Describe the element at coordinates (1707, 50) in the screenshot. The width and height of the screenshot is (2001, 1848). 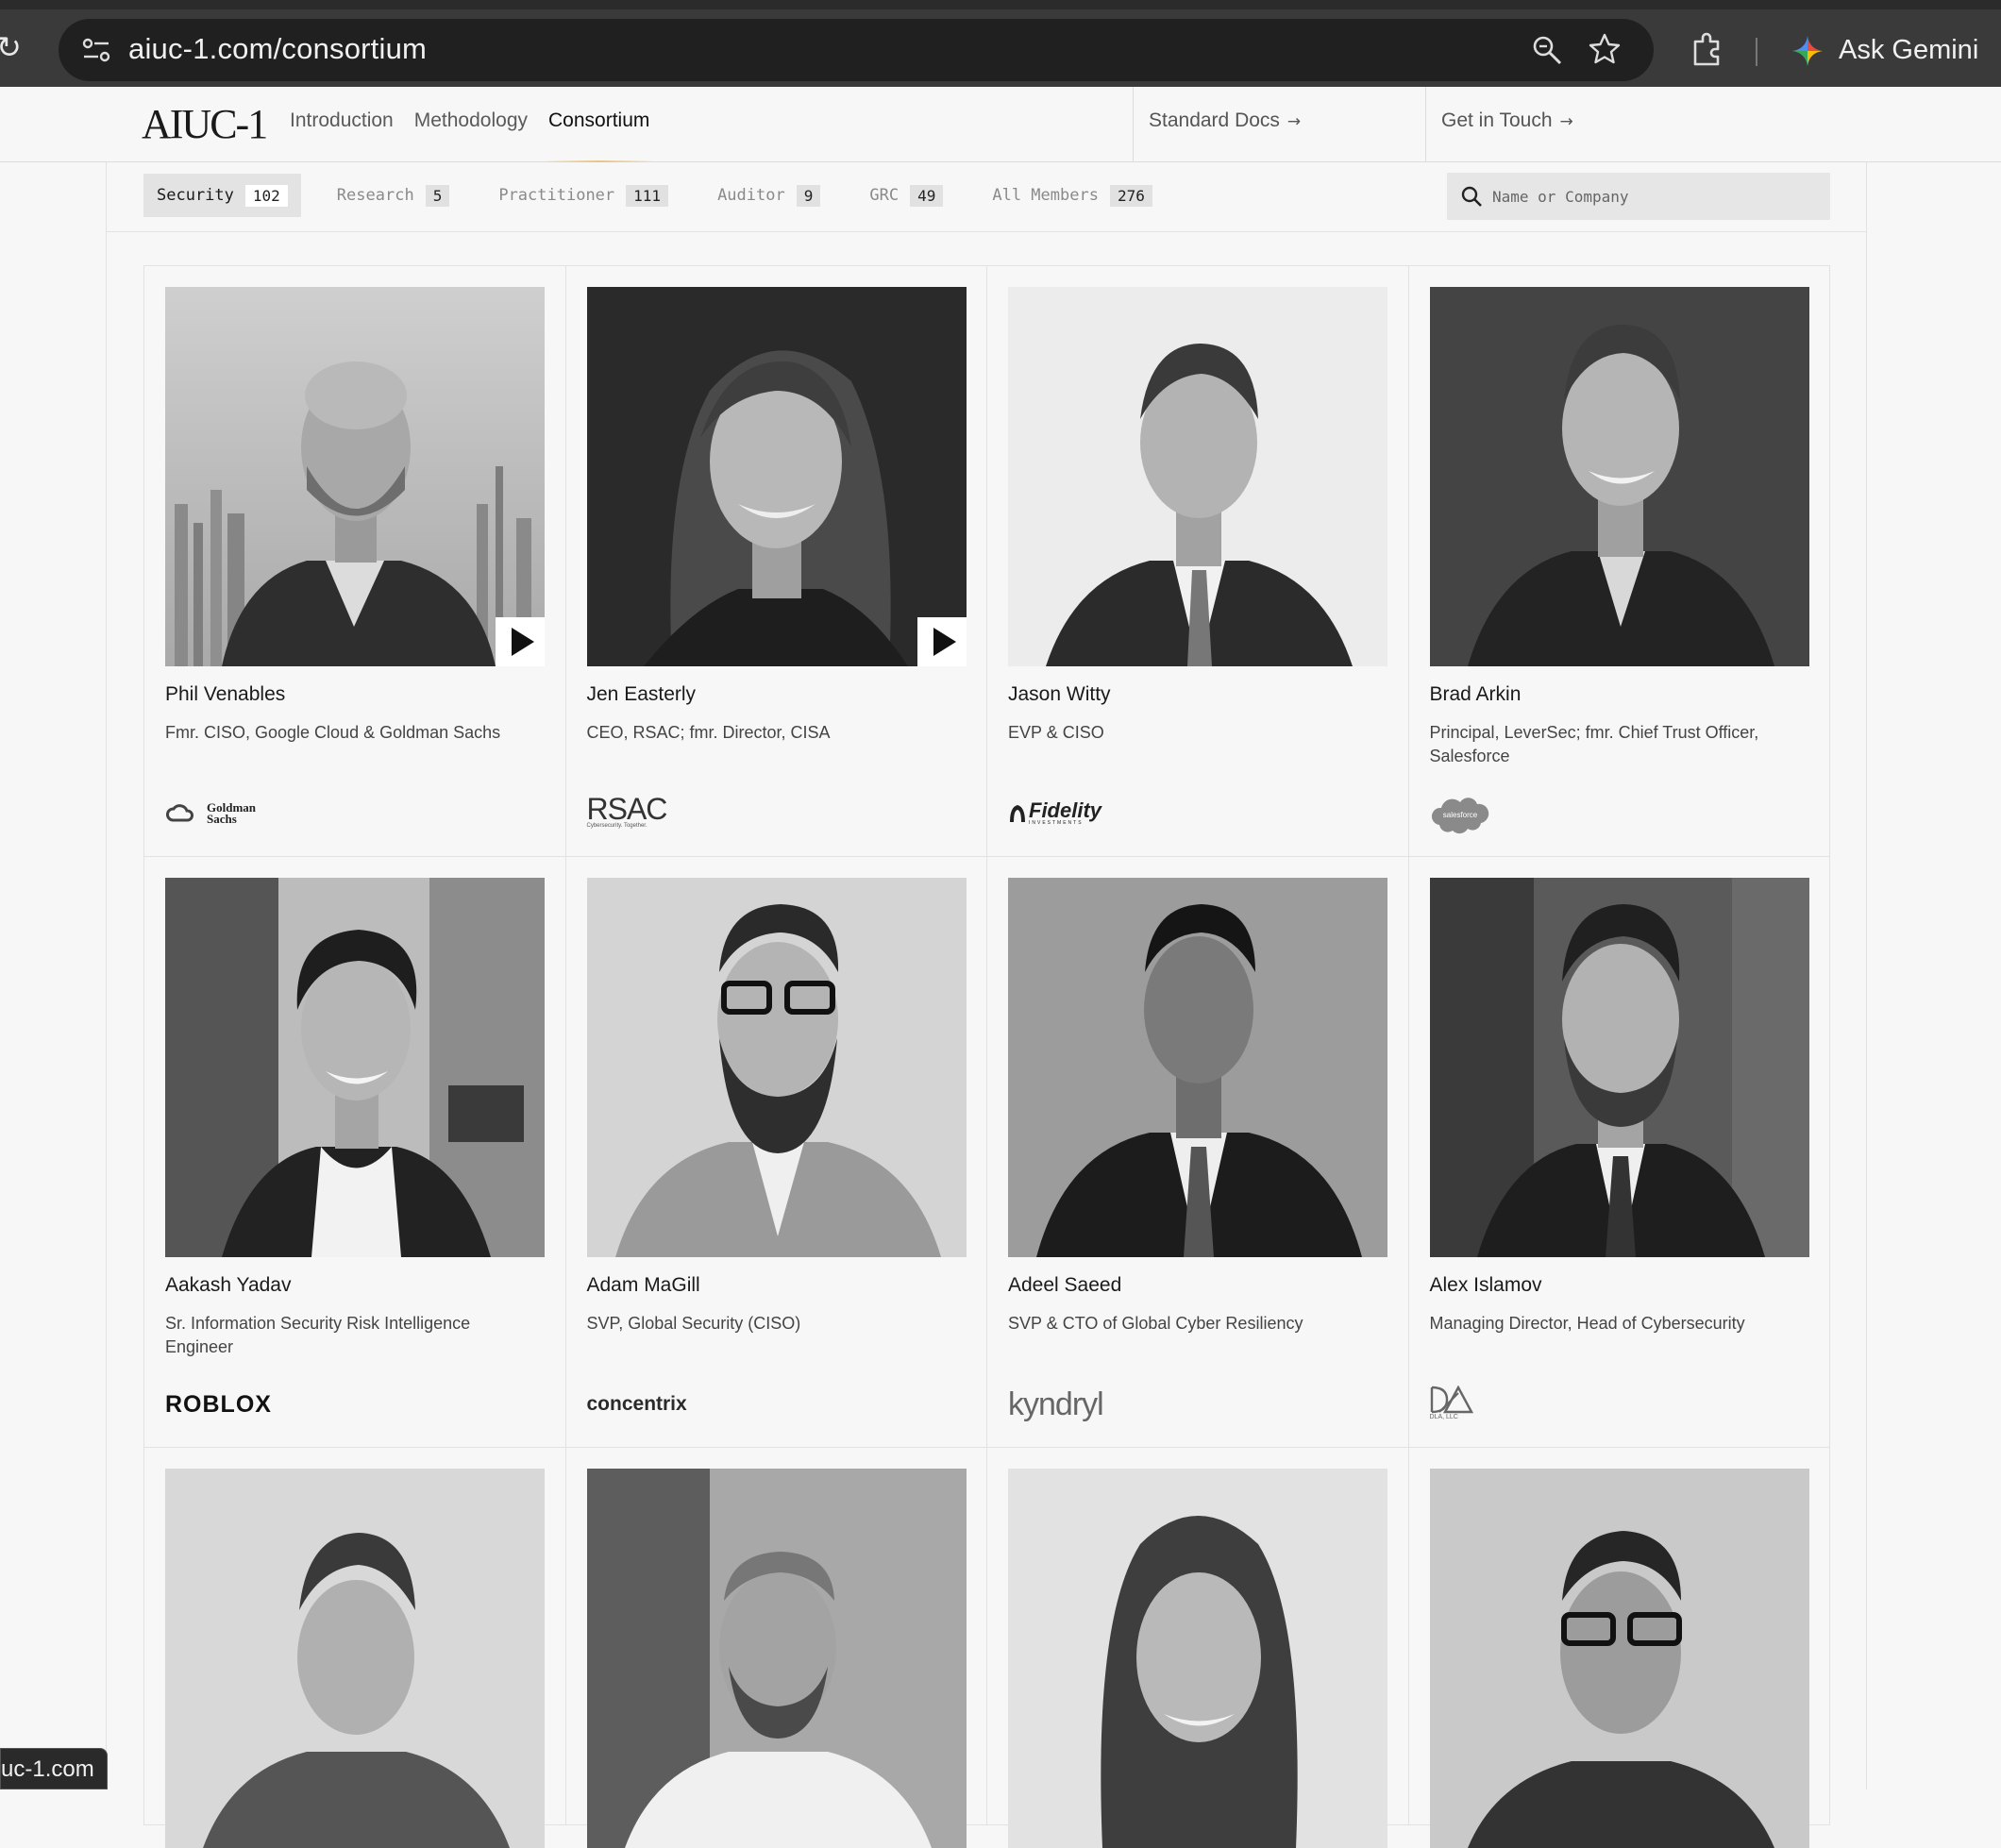
I see `extensions-icon` at that location.